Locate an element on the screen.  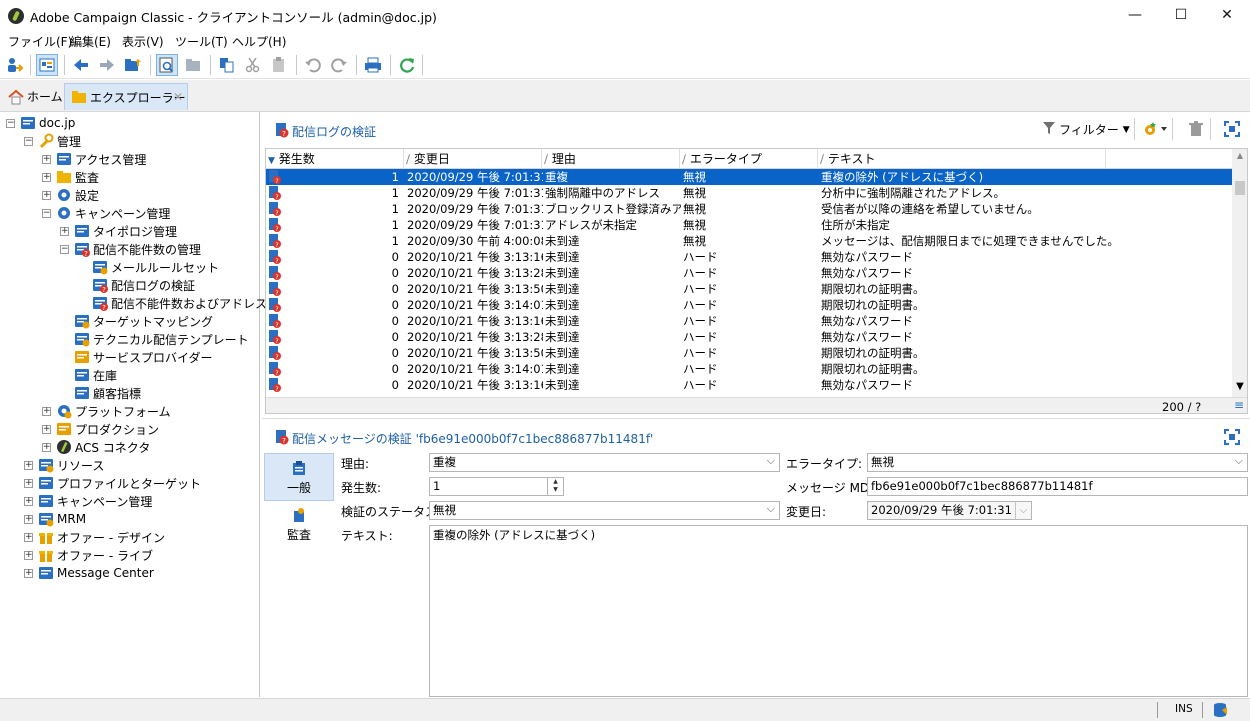
redo-icon is located at coordinates (339, 65).